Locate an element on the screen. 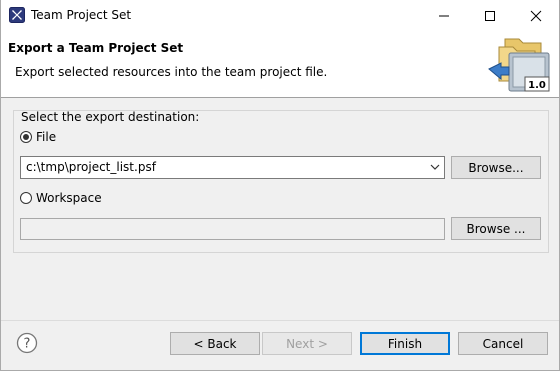  eclipse-x-icon is located at coordinates (17, 15).